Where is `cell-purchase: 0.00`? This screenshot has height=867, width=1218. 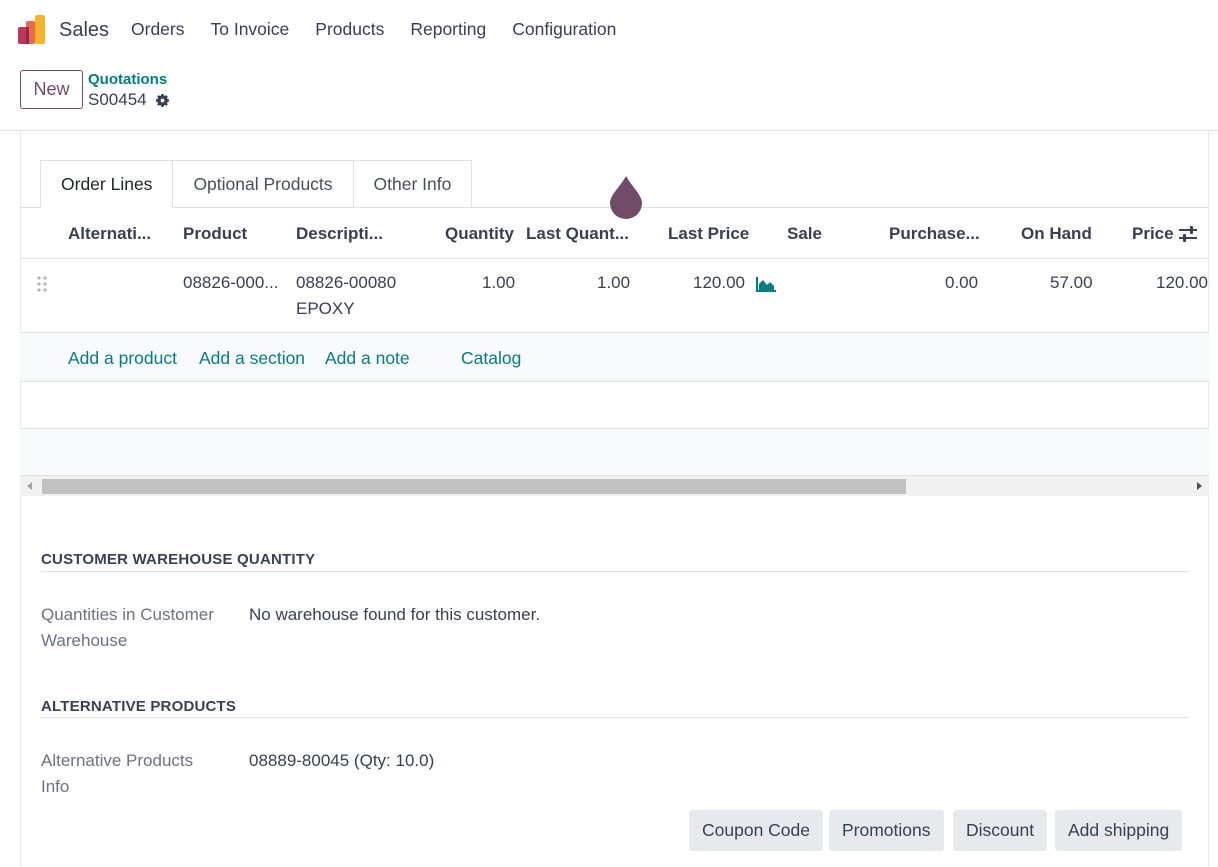 cell-purchase: 0.00 is located at coordinates (962, 282).